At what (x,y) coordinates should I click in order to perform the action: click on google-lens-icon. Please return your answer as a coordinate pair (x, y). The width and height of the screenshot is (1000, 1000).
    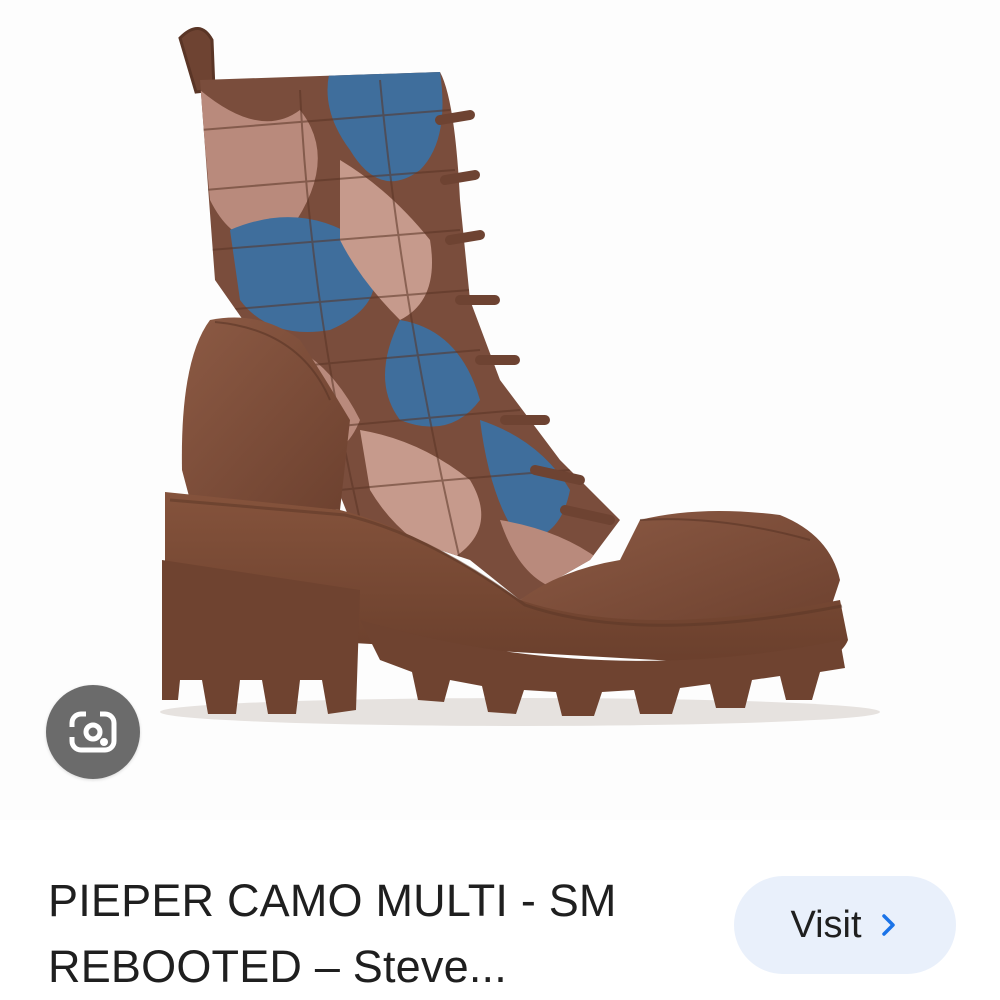
    Looking at the image, I should click on (93, 731).